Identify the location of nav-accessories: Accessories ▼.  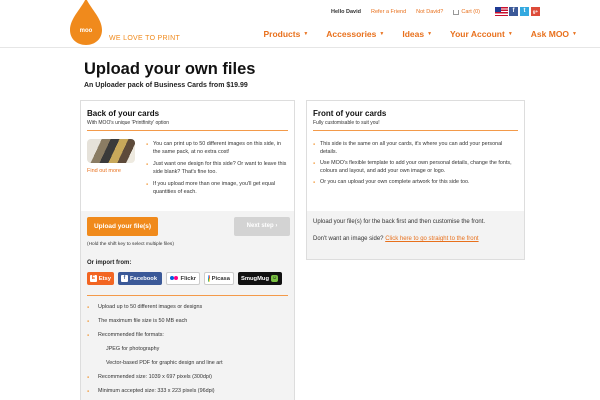
(355, 34).